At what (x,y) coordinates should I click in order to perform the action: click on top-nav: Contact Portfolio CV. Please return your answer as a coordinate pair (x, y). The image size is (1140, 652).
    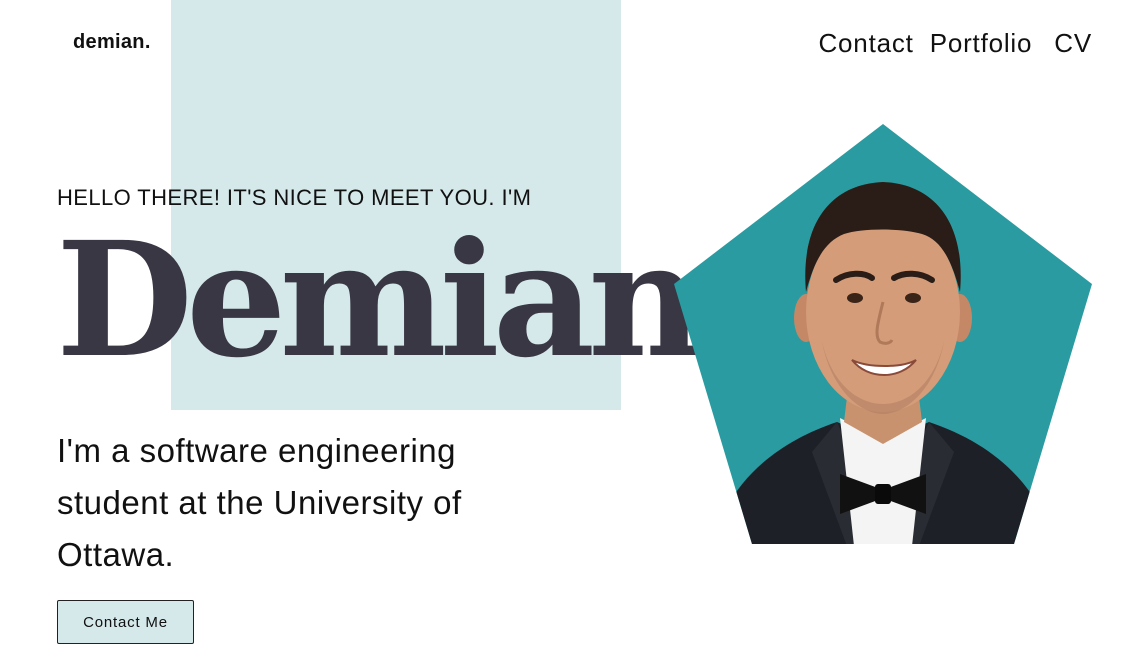
    Looking at the image, I should click on (955, 43).